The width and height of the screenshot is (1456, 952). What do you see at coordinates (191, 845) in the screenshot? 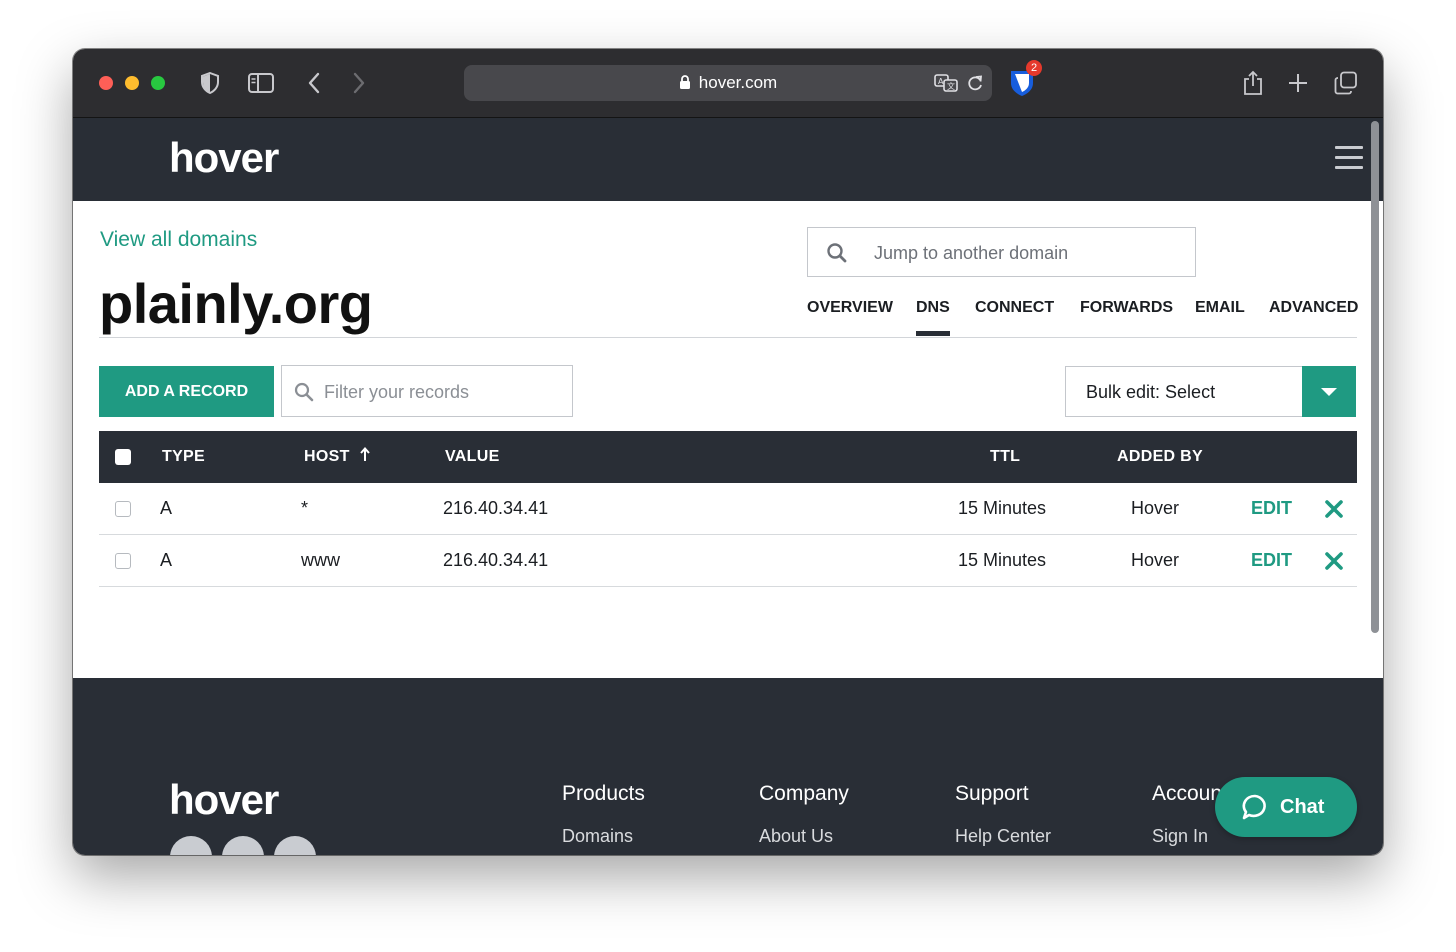
I see `twitter-icon` at bounding box center [191, 845].